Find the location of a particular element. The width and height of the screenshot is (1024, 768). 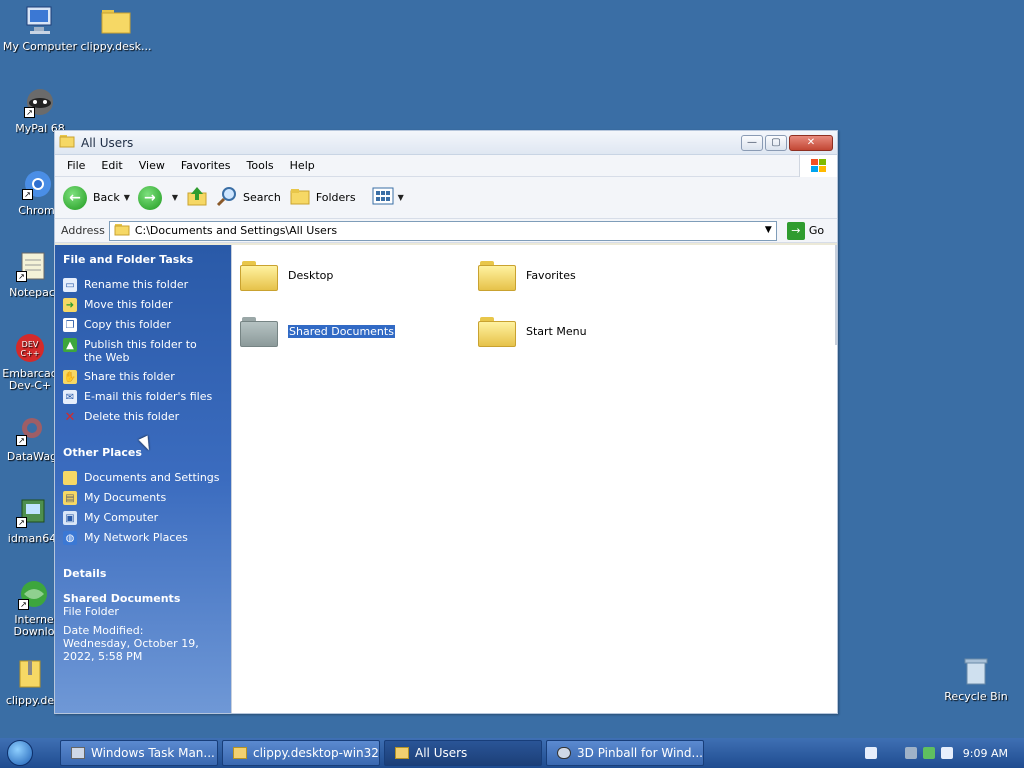

task-manager-icon is located at coordinates (78, 753).